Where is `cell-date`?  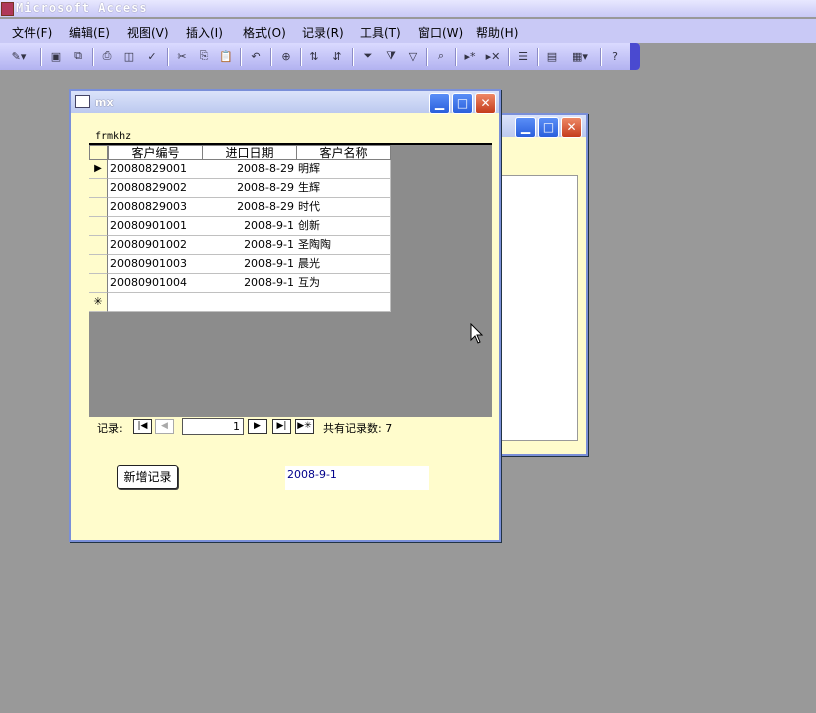
cell-date is located at coordinates (249, 302).